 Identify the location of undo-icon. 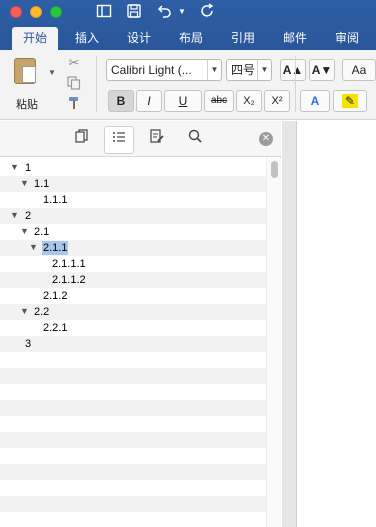
(164, 13).